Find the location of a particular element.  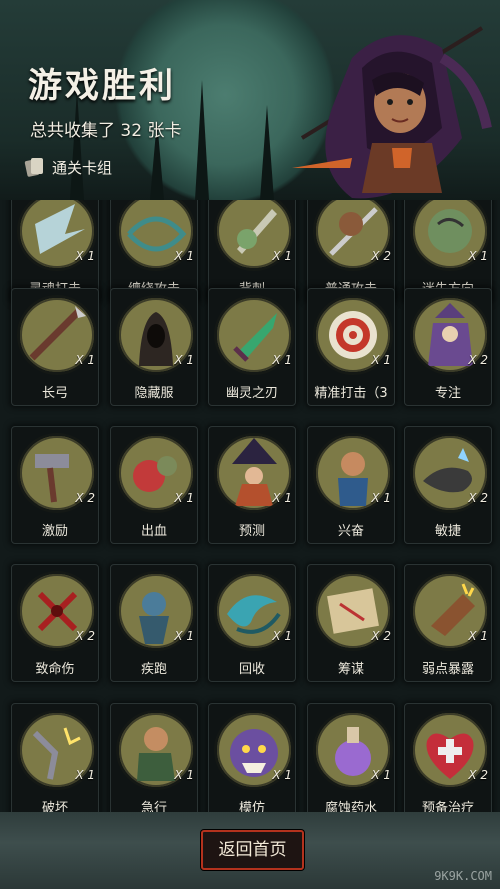

skill-card: X 1迷失方向 is located at coordinates (448, 251).